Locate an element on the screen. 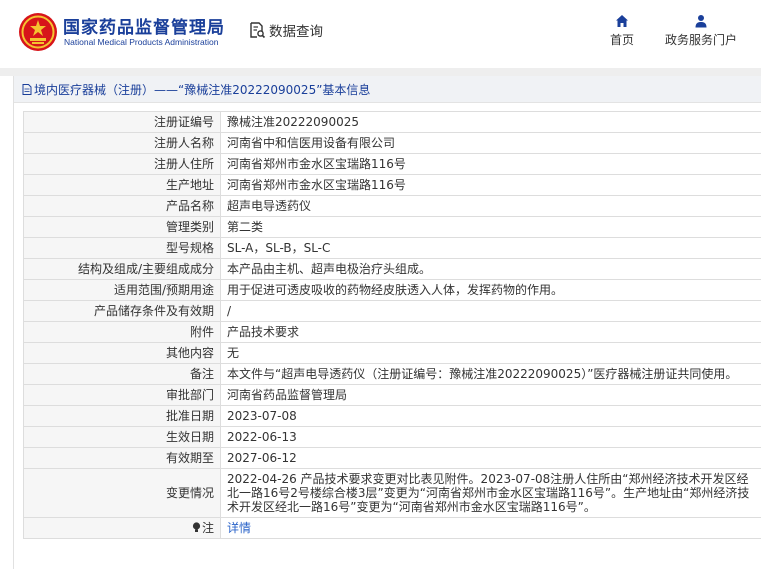 The width and height of the screenshot is (761, 569). table-row: 审批部门 河南省药品监督管理局 is located at coordinates (392, 395).